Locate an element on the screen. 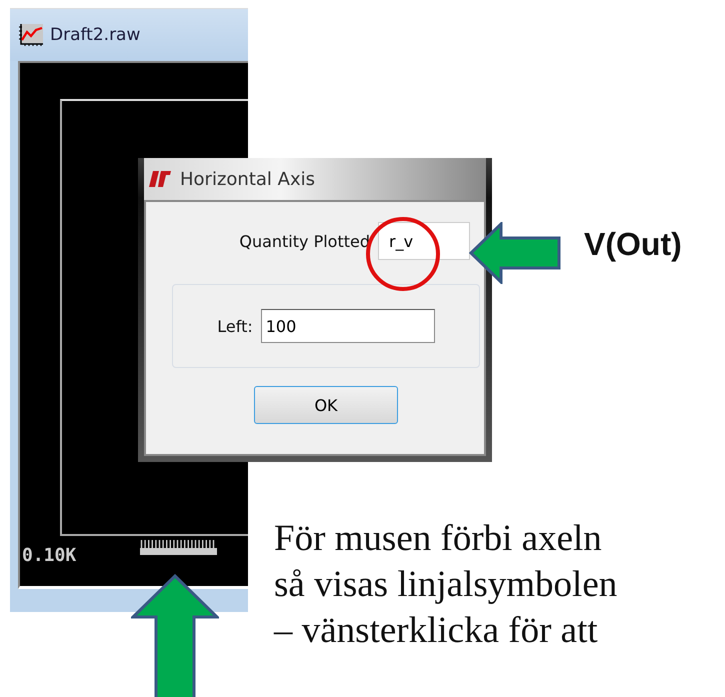  chart-icon is located at coordinates (31, 35).